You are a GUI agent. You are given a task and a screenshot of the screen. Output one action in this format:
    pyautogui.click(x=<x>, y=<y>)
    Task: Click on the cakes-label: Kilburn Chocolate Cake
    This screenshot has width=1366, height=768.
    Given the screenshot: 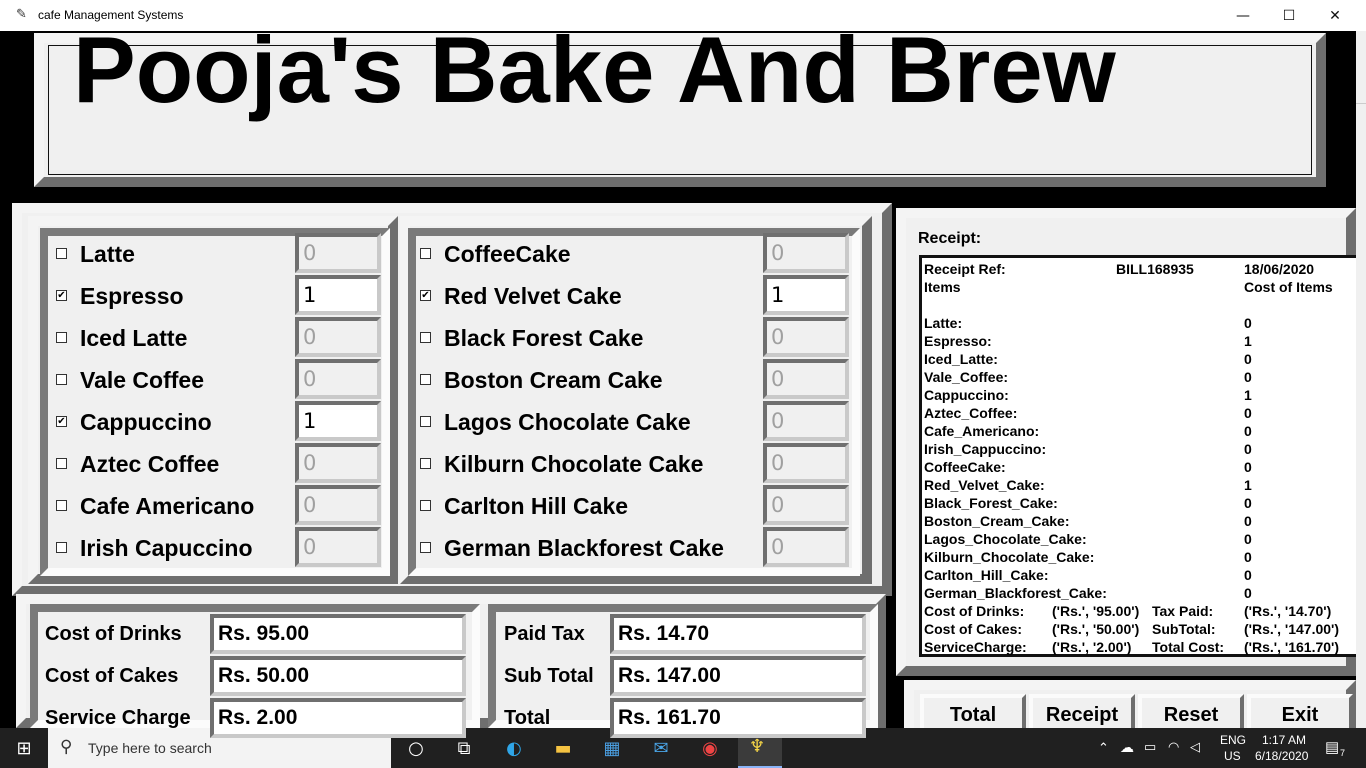 What is the action you would take?
    pyautogui.click(x=573, y=464)
    